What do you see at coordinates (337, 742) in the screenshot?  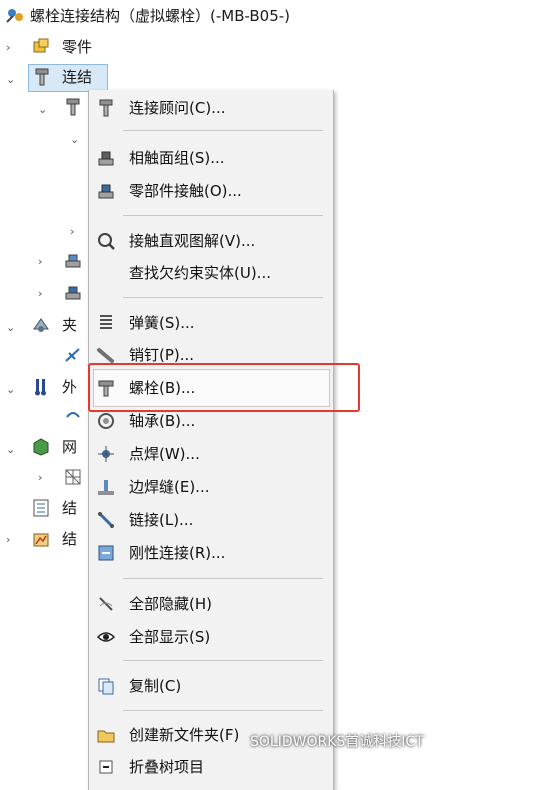 I see `watermark-text: SOLIDWORKS首诚科技ICT` at bounding box center [337, 742].